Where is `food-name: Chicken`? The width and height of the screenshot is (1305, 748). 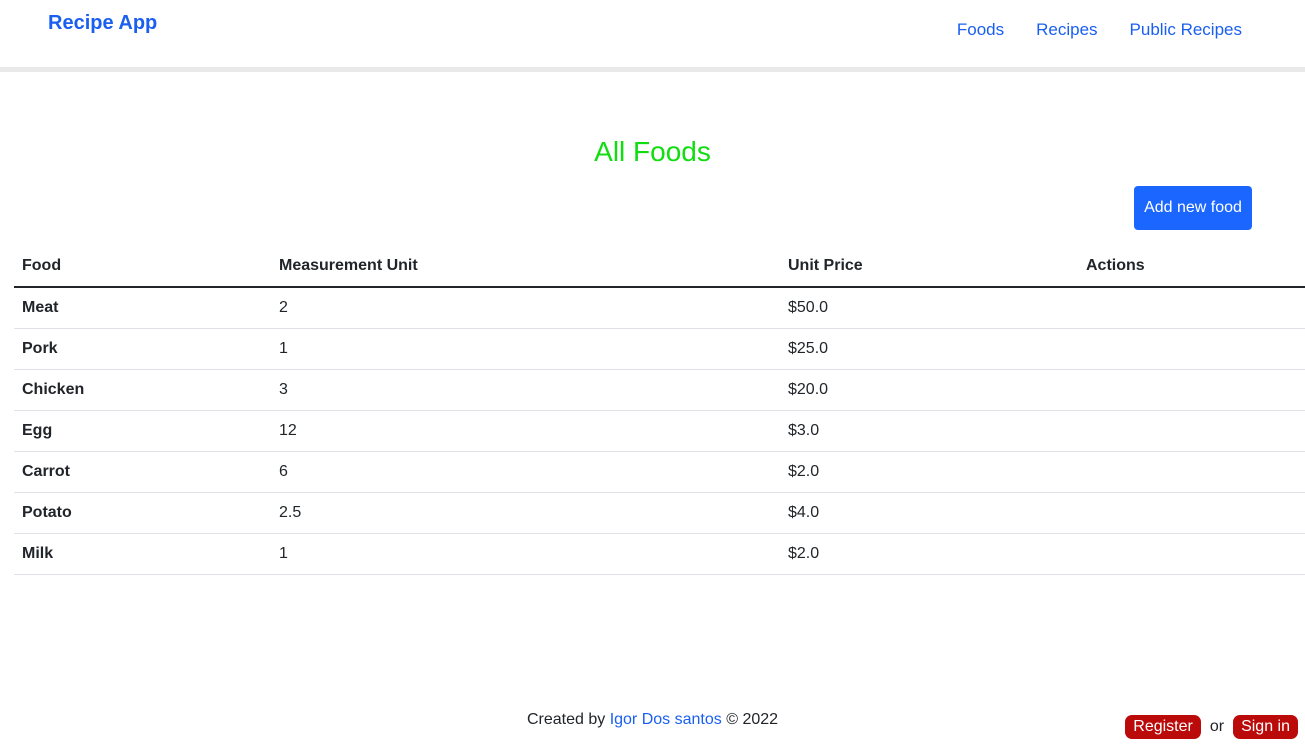 food-name: Chicken is located at coordinates (142, 390).